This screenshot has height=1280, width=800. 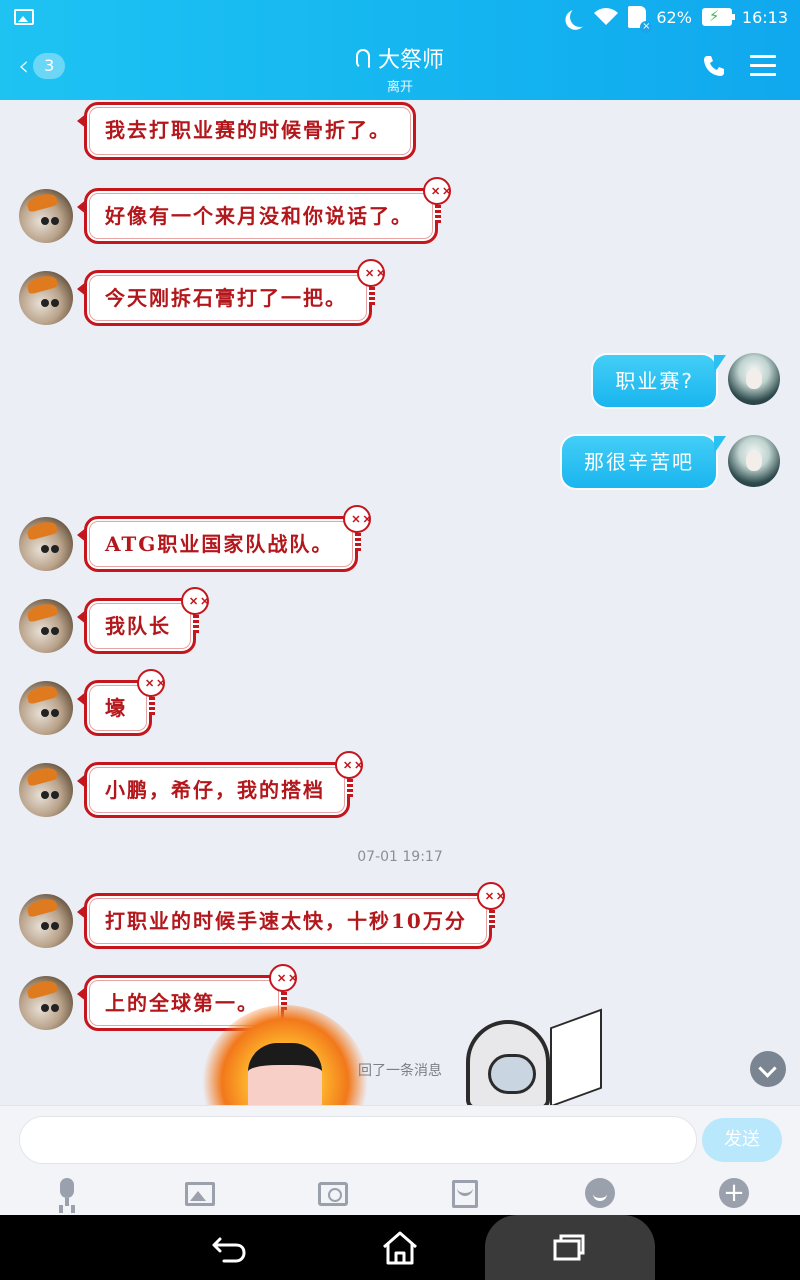 What do you see at coordinates (358, 1140) in the screenshot?
I see `message-input` at bounding box center [358, 1140].